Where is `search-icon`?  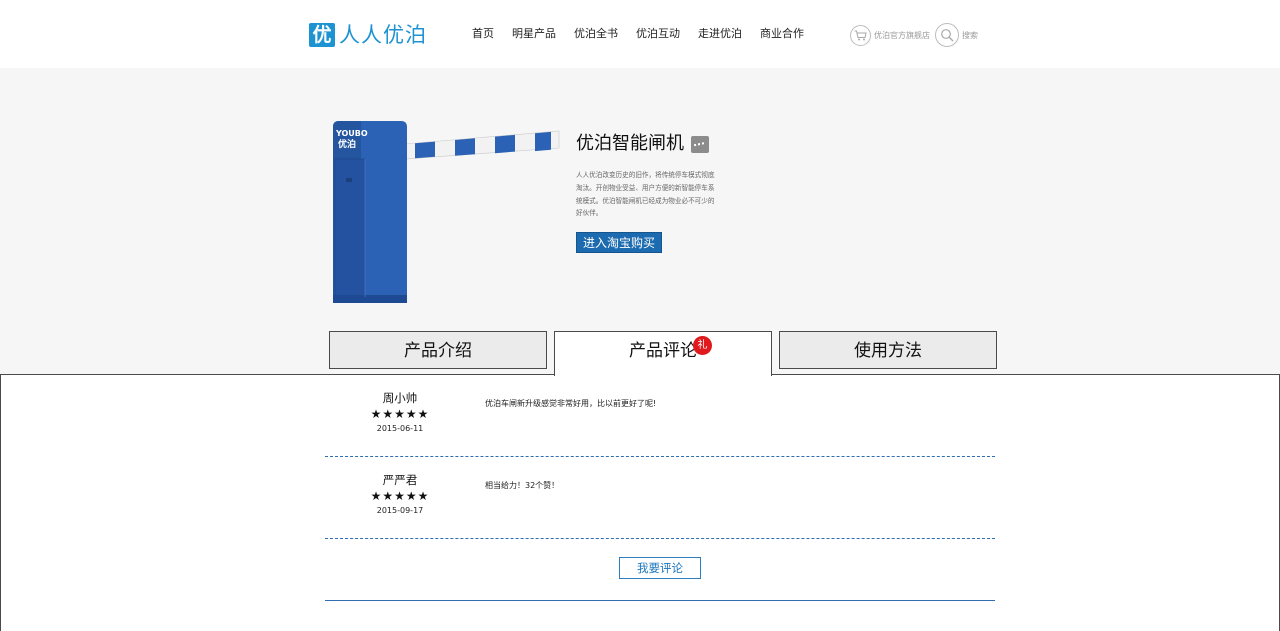 search-icon is located at coordinates (947, 35).